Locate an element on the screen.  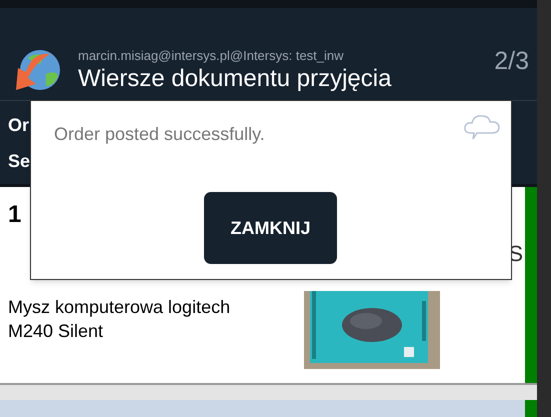
info-label: Or is located at coordinates (19, 125).